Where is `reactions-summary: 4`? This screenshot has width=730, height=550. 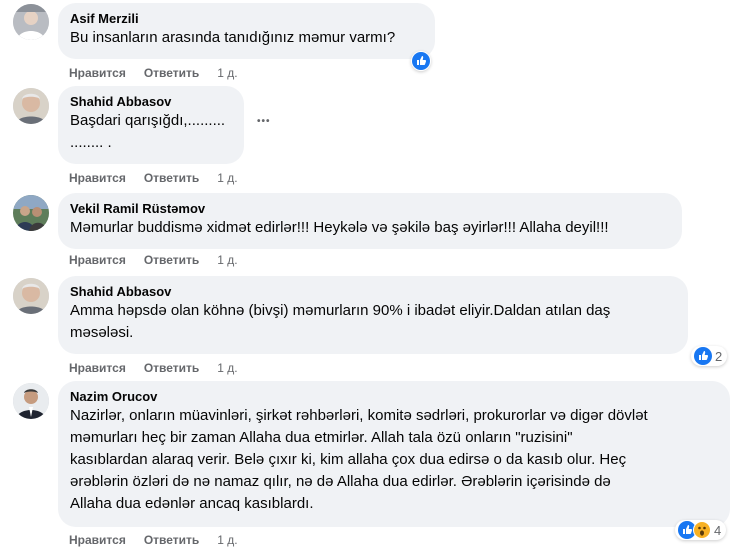 reactions-summary: 4 is located at coordinates (701, 530).